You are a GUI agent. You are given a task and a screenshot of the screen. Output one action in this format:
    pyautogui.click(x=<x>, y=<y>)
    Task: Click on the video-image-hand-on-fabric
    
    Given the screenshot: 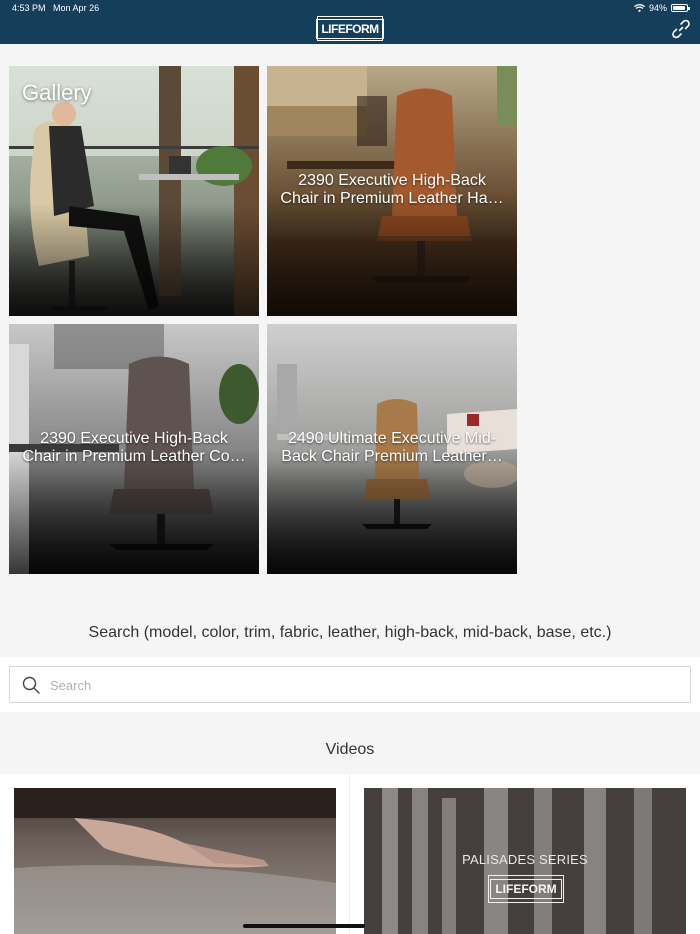 What is the action you would take?
    pyautogui.click(x=175, y=861)
    